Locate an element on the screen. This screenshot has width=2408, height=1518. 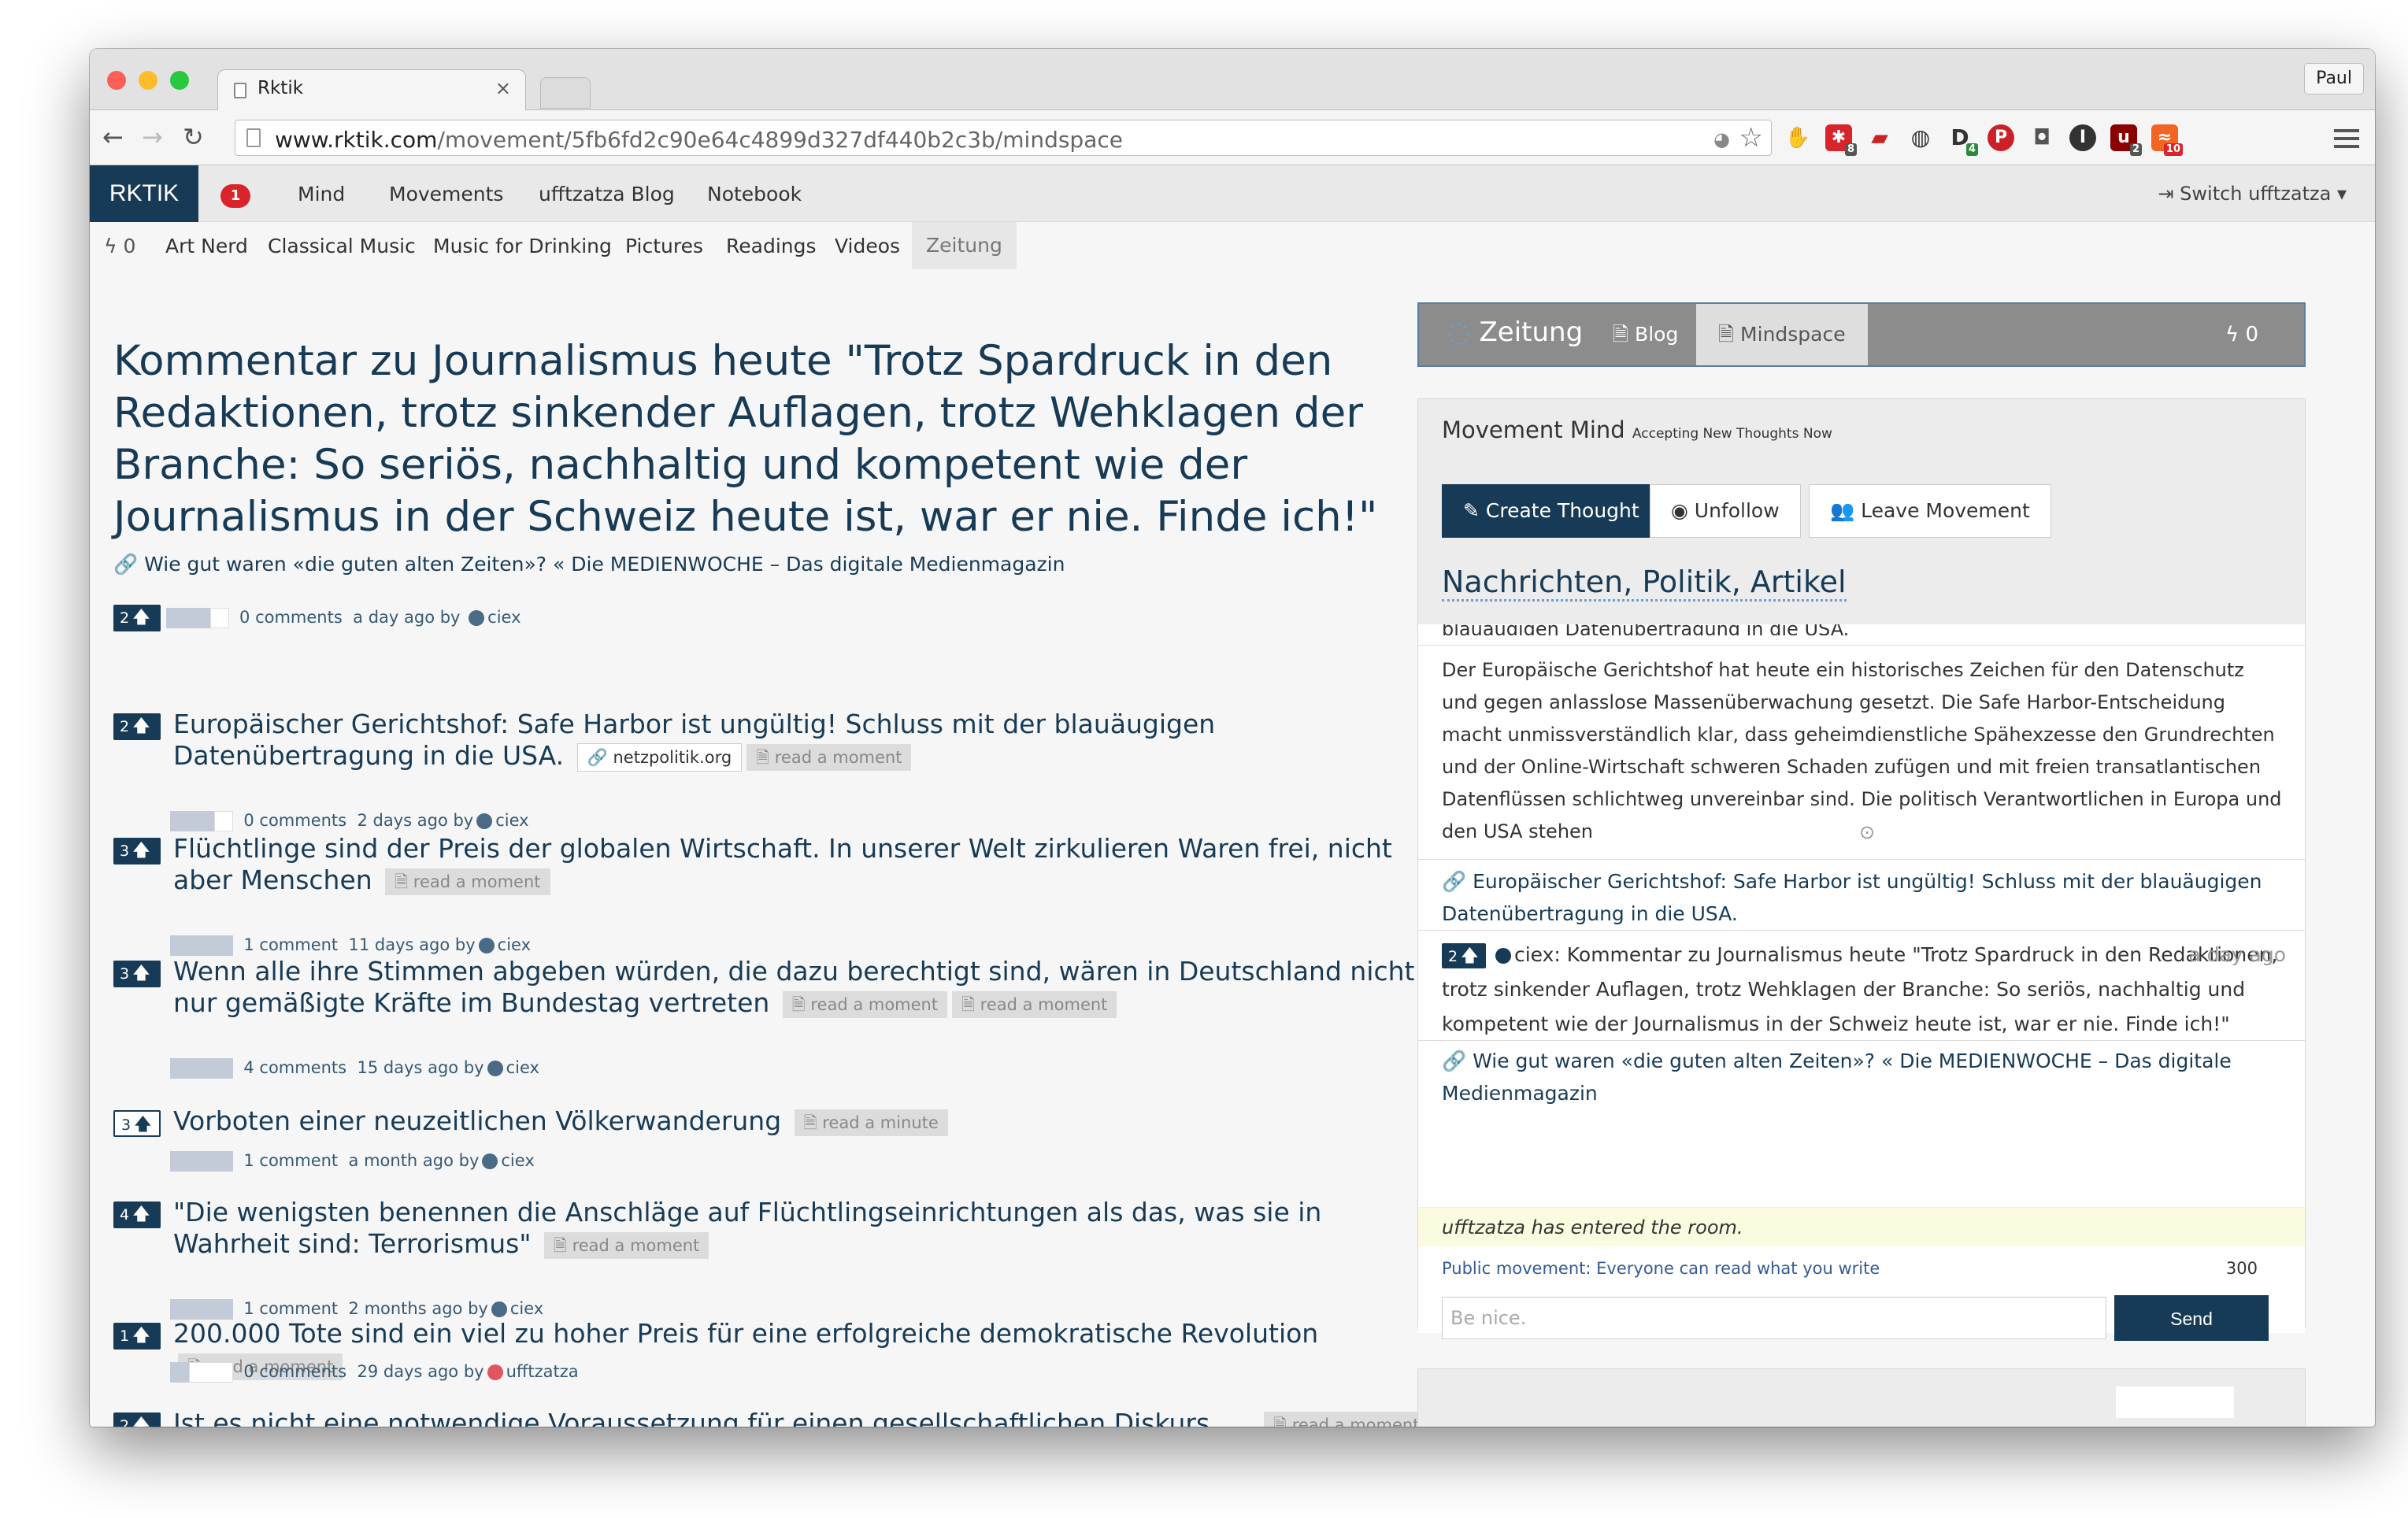
send-button: Send is located at coordinates (2191, 1318).